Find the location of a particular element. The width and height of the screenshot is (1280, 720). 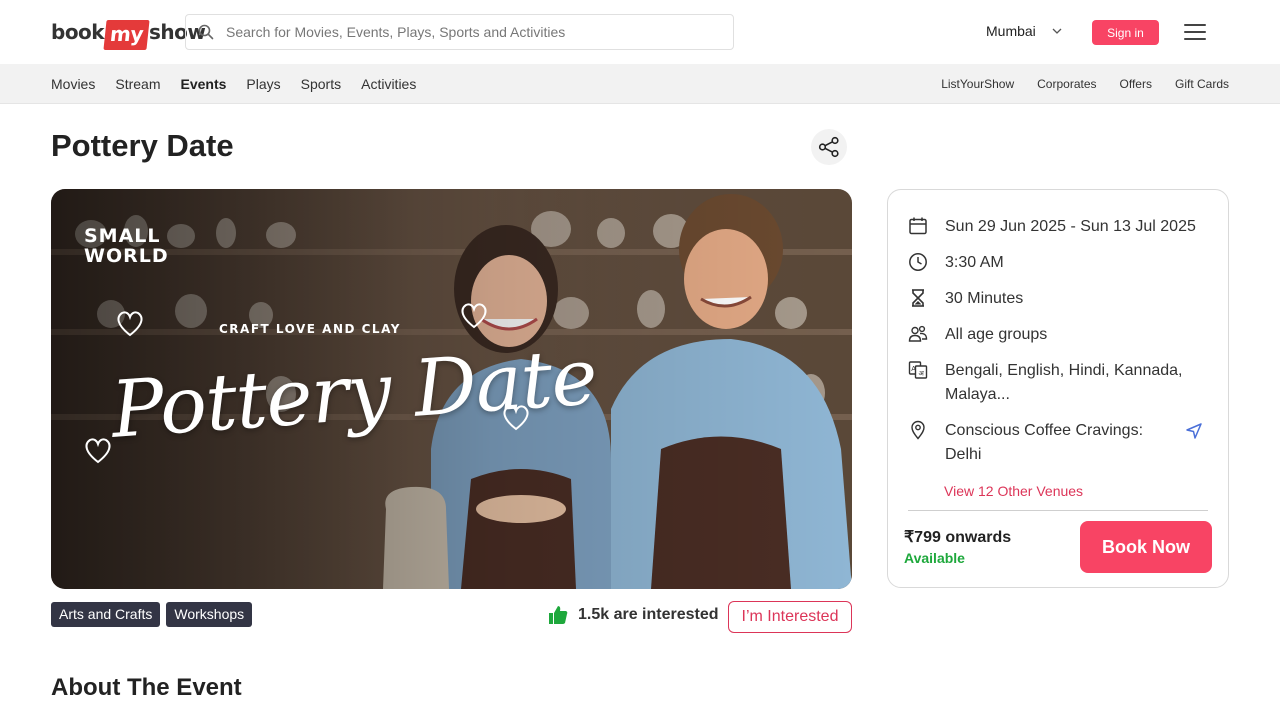

card-divider is located at coordinates (1058, 510).